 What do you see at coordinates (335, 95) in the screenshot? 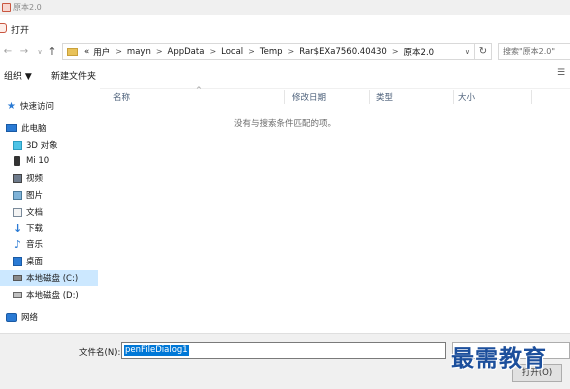
I see `column-headers: ^ 名称 修改日期 类型 大小` at bounding box center [335, 95].